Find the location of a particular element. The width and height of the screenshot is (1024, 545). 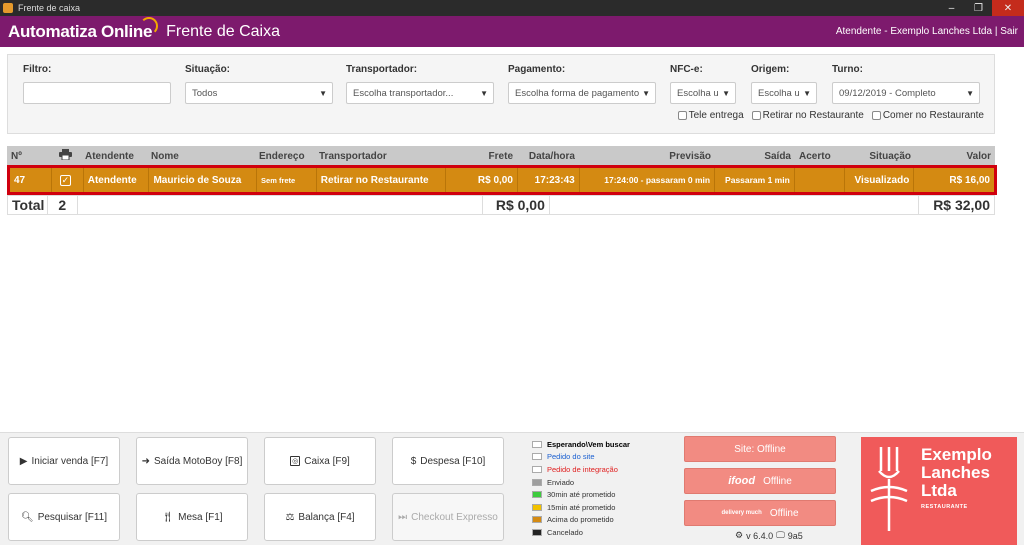

site-status-button: Site: Offline is located at coordinates (760, 449).